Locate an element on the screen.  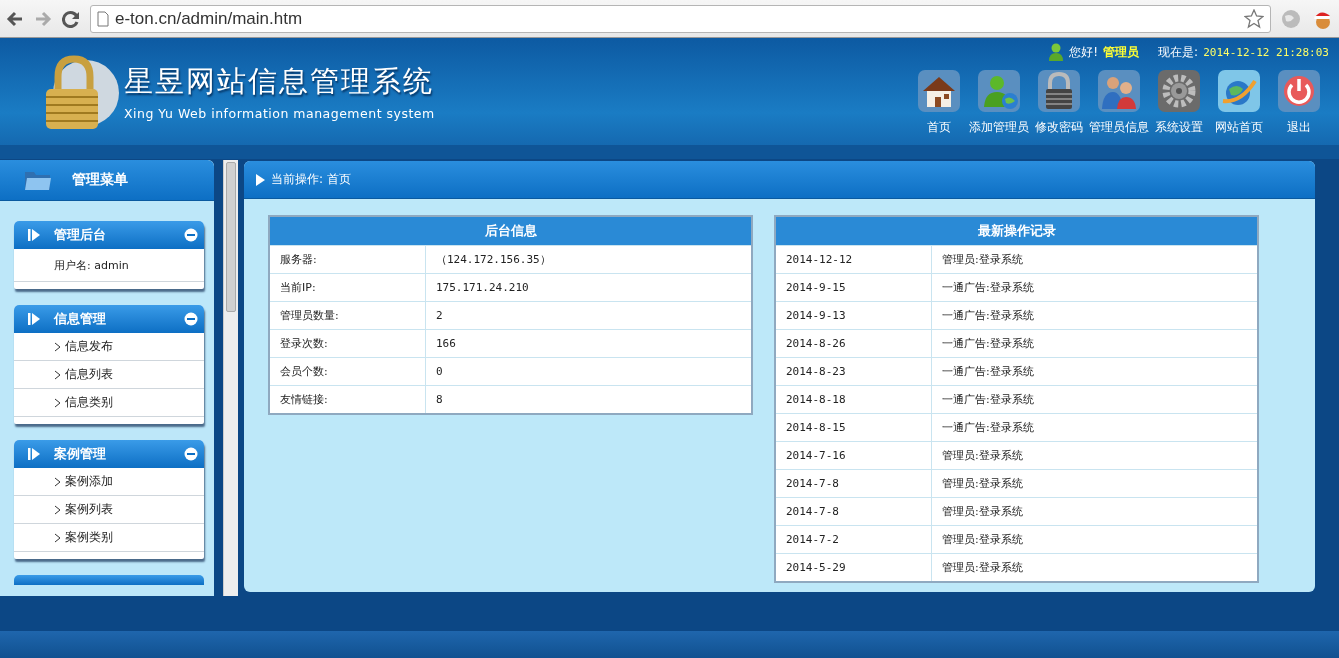
triangle-icon is located at coordinates (260, 179).